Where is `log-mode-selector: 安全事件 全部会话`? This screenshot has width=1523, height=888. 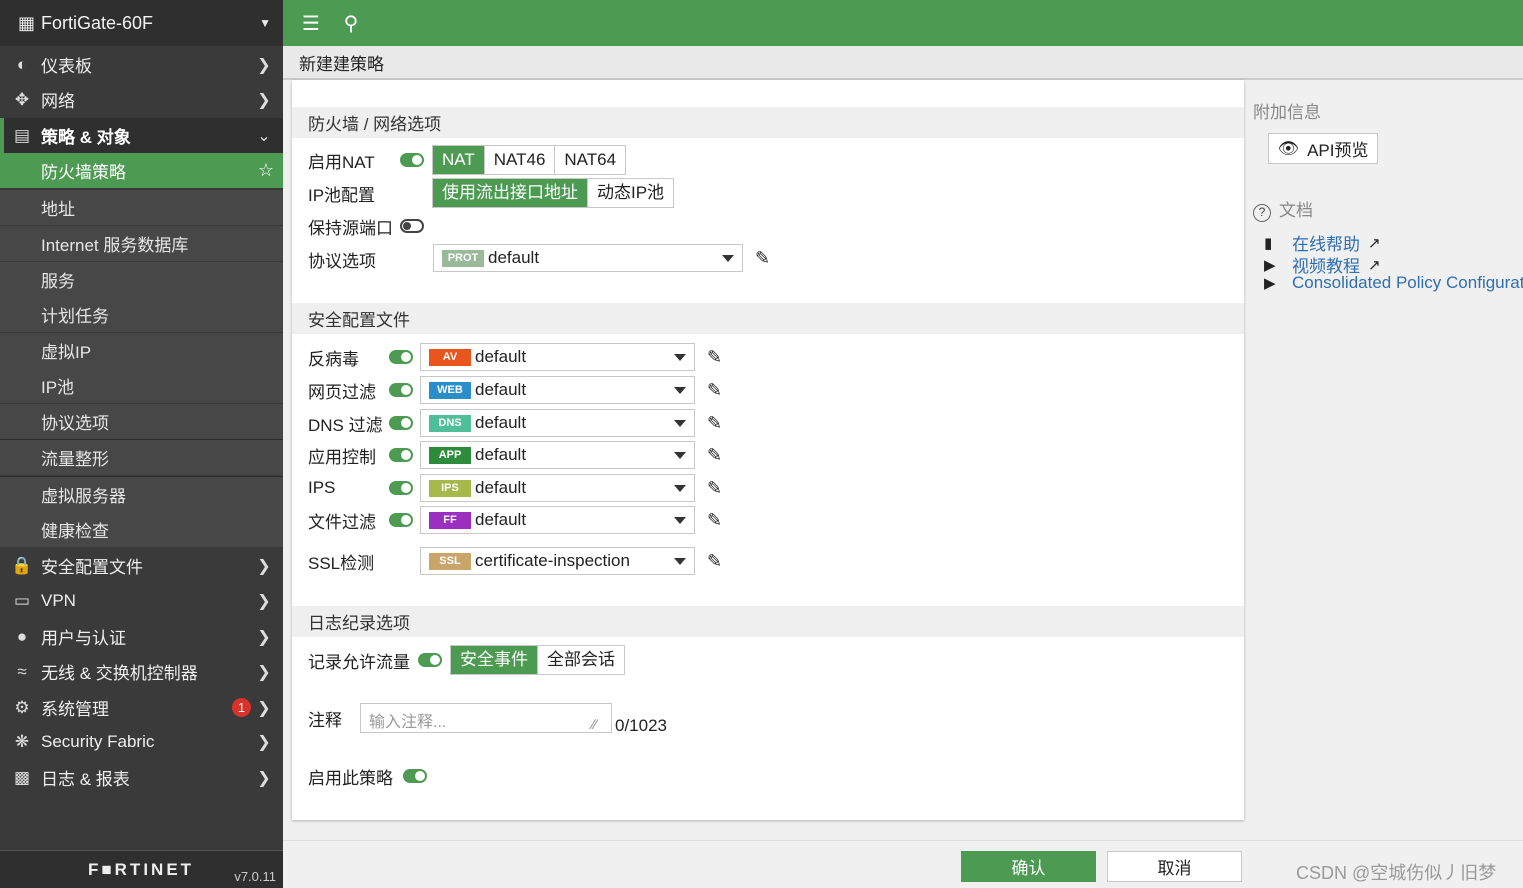 log-mode-selector: 安全事件 全部会话 is located at coordinates (537, 660).